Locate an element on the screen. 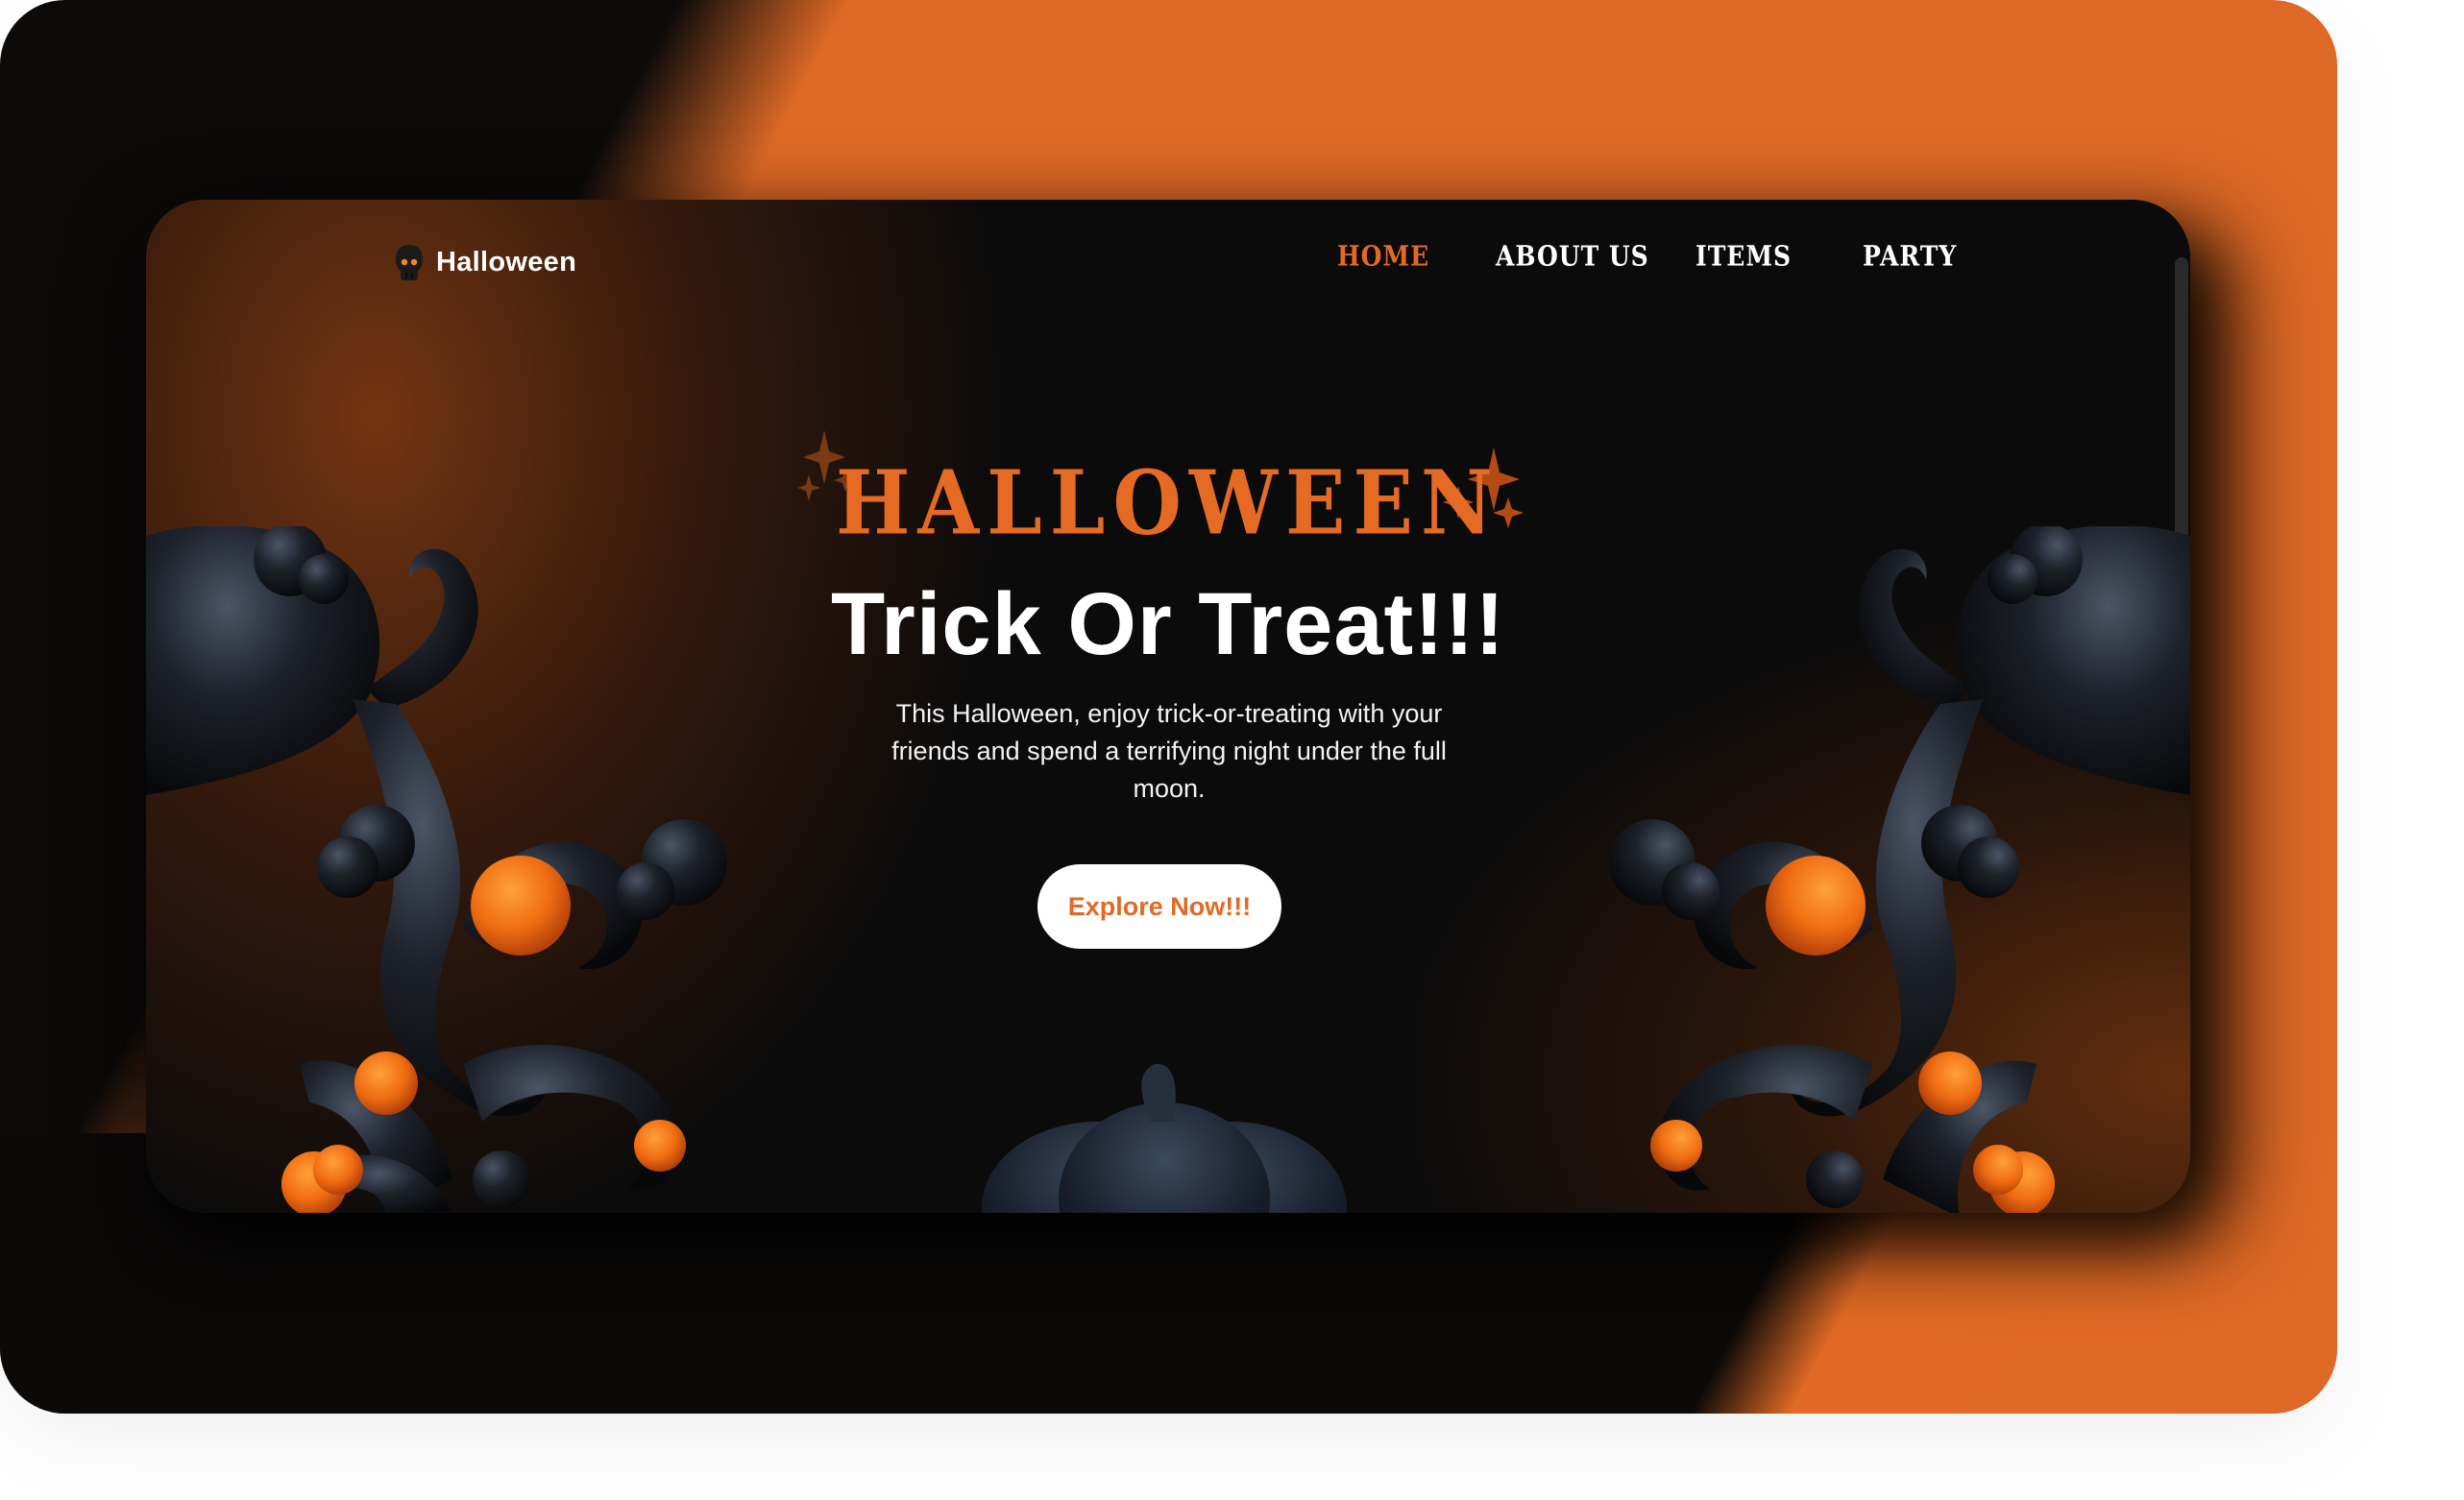  pumpkin-silhouette is located at coordinates (1164, 1139).